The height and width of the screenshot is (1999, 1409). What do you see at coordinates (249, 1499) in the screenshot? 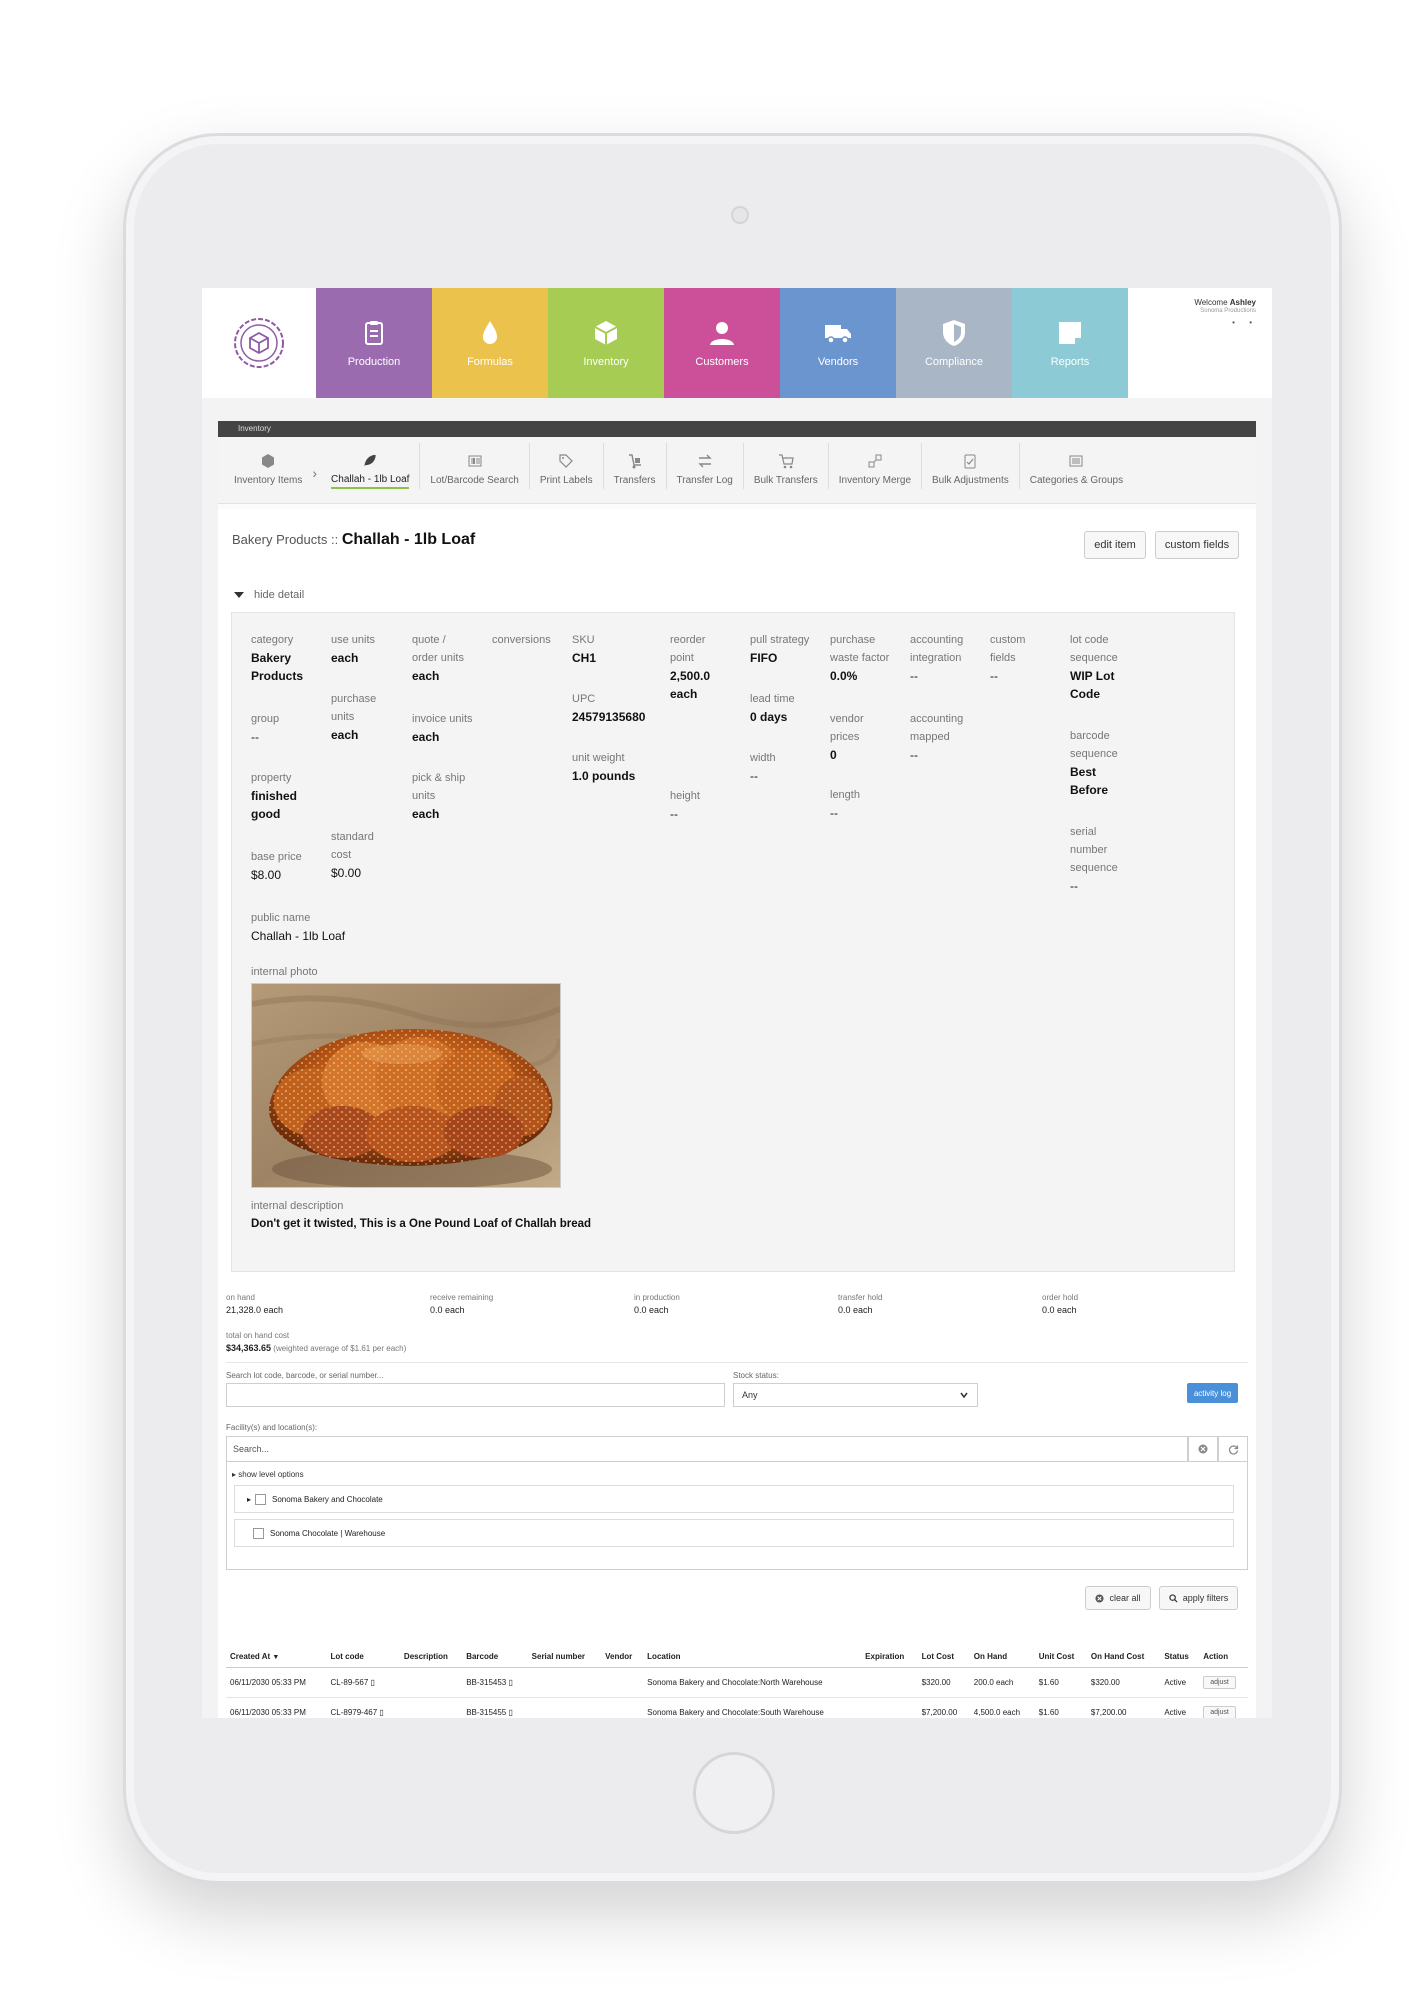
I see `expand-arrow-icon: ▸` at bounding box center [249, 1499].